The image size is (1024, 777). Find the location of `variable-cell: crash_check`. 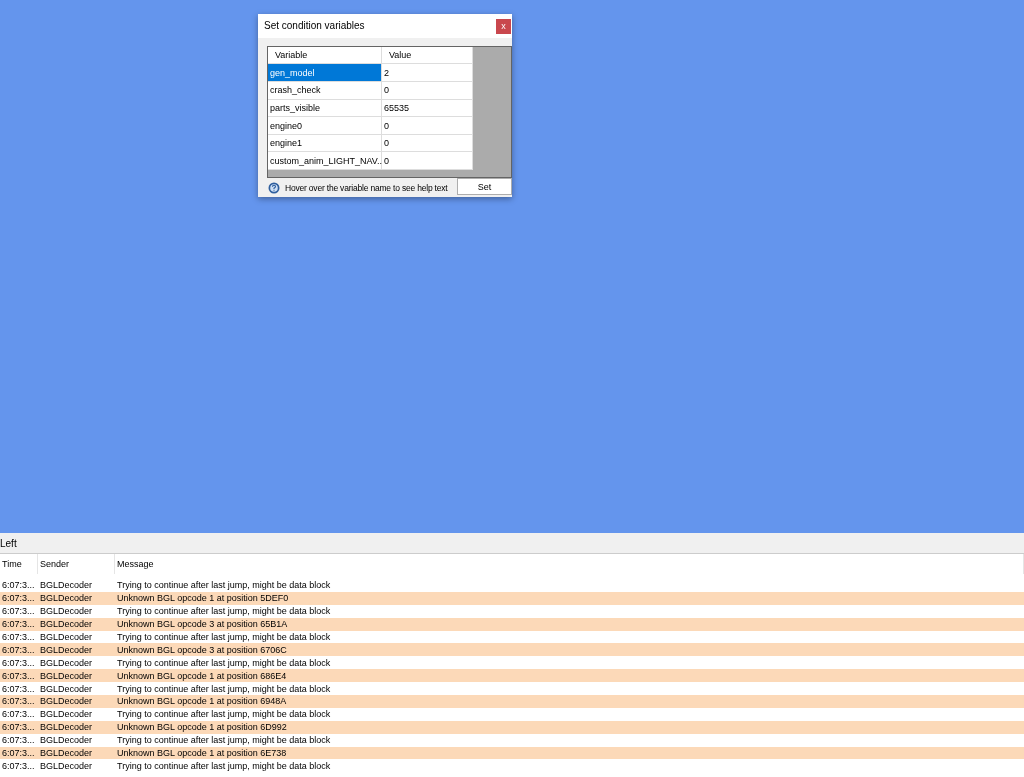

variable-cell: crash_check is located at coordinates (325, 90).